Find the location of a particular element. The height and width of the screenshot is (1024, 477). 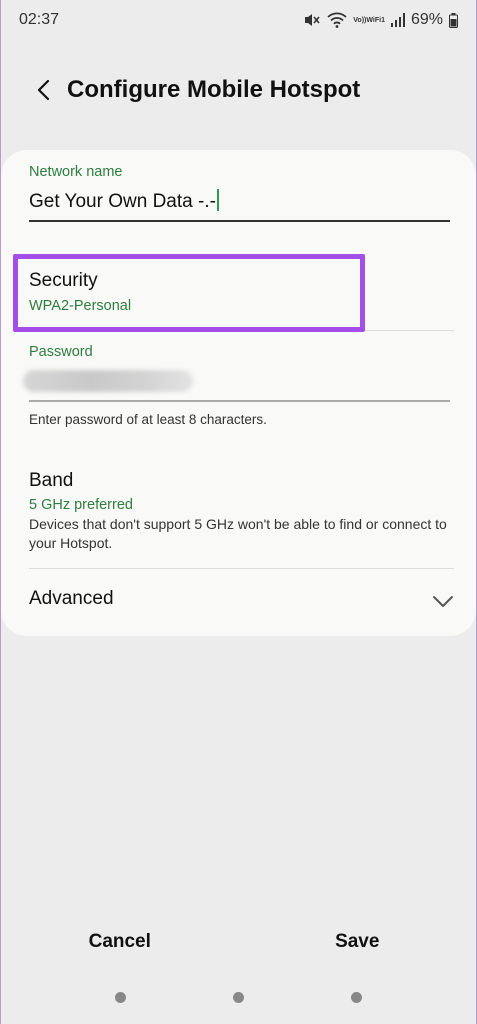

battery-icon is located at coordinates (453, 20).